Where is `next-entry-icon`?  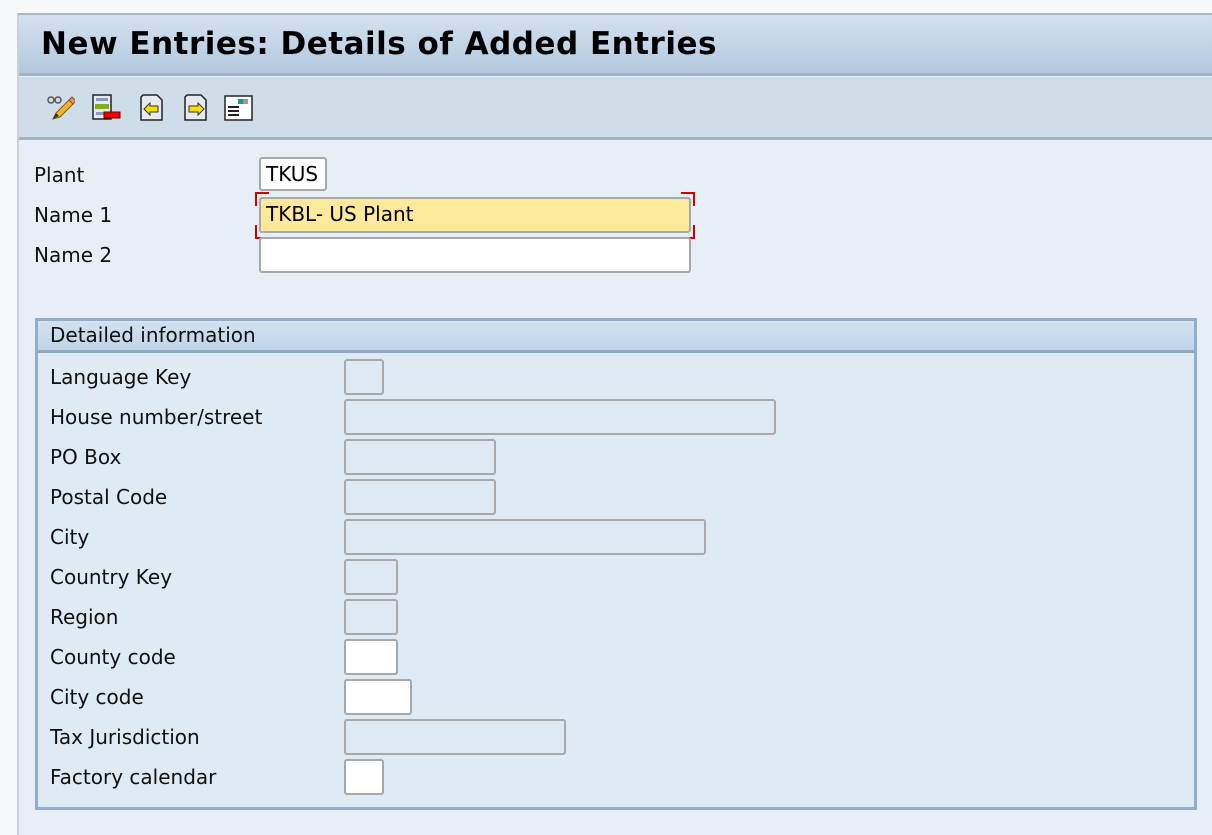
next-entry-icon is located at coordinates (195, 107).